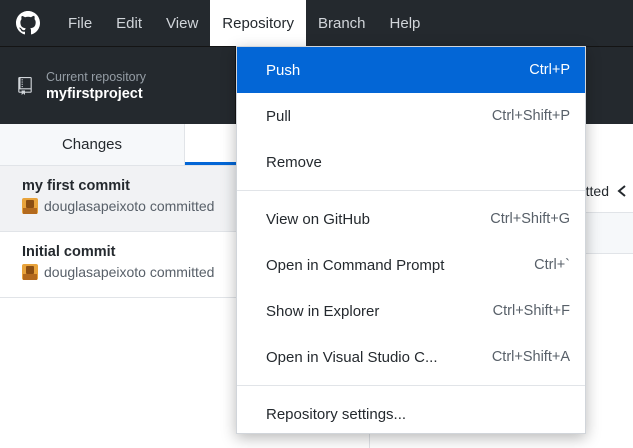 The image size is (633, 448). Describe the element at coordinates (552, 265) in the screenshot. I see `menu-item-shortcut: Ctrl+`` at that location.